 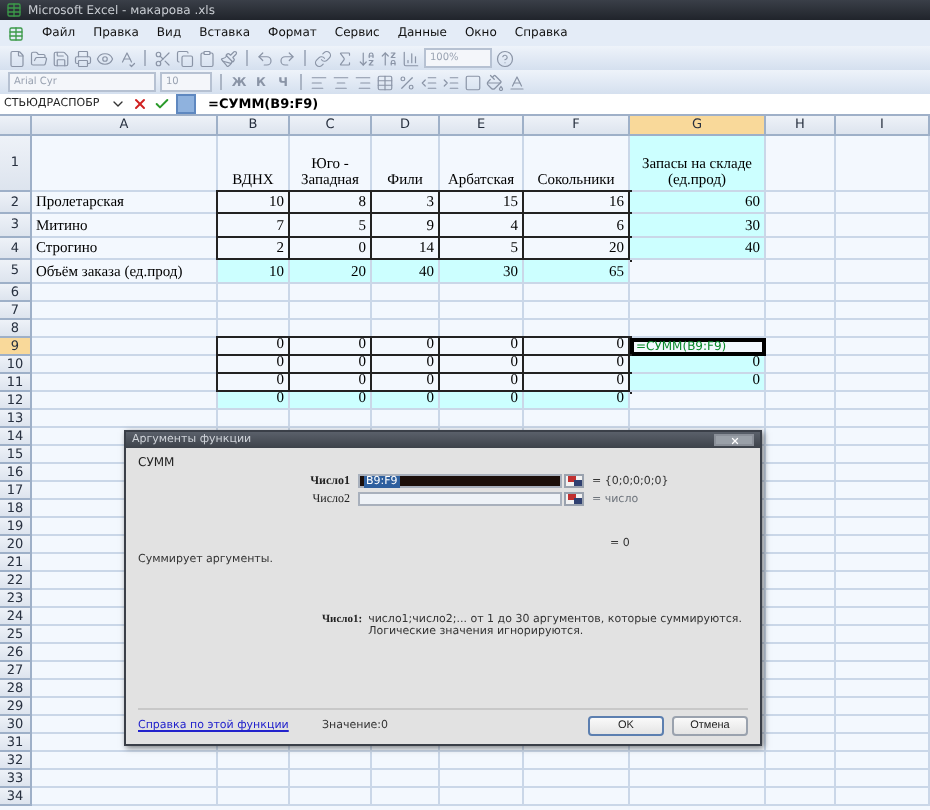 I want to click on close-button, so click(x=734, y=440).